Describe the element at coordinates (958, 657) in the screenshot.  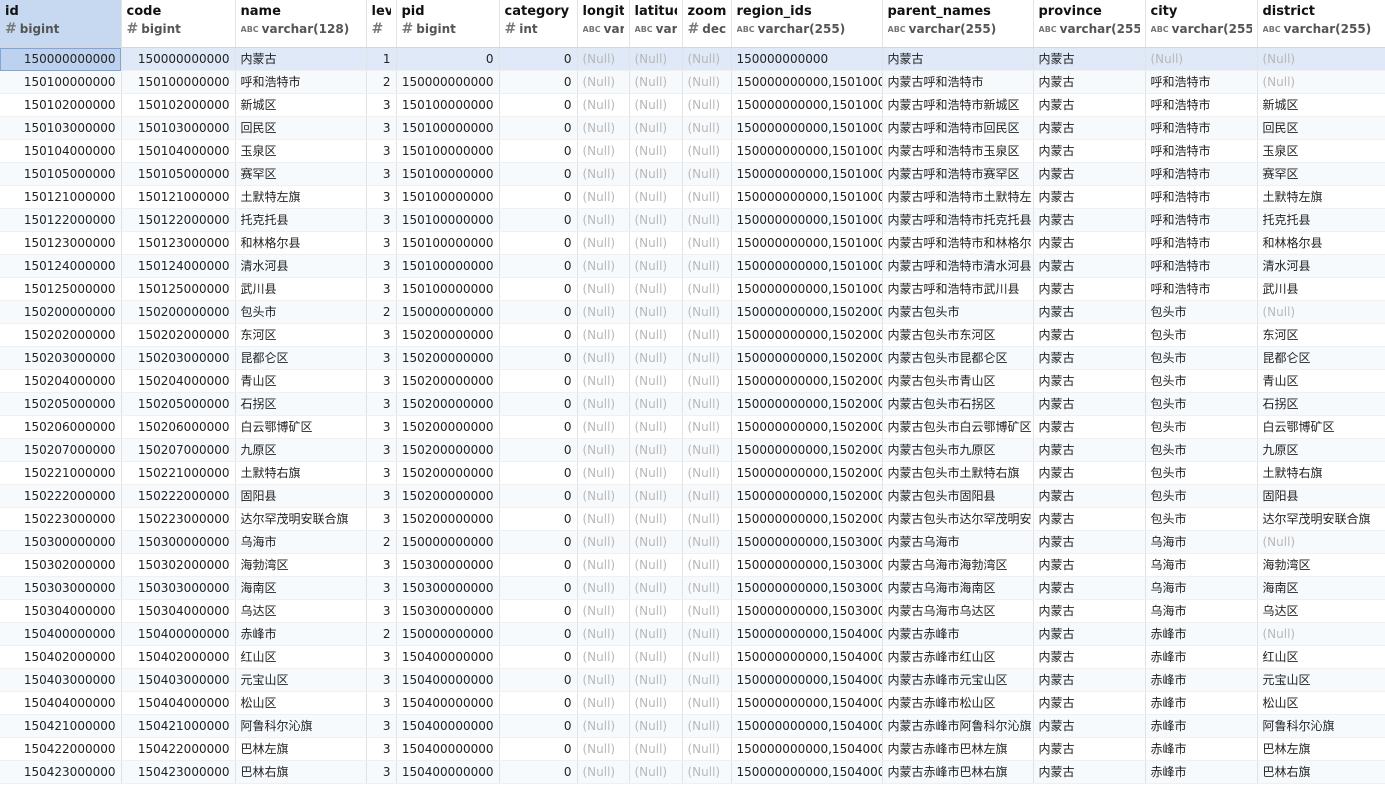
I see `cell-parent-names: 内蒙古赤峰市红山区` at that location.